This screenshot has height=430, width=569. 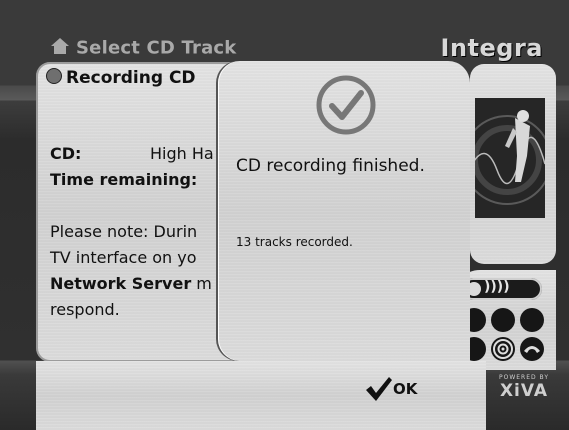 I want to click on brand-logo: Integra, so click(x=491, y=48).